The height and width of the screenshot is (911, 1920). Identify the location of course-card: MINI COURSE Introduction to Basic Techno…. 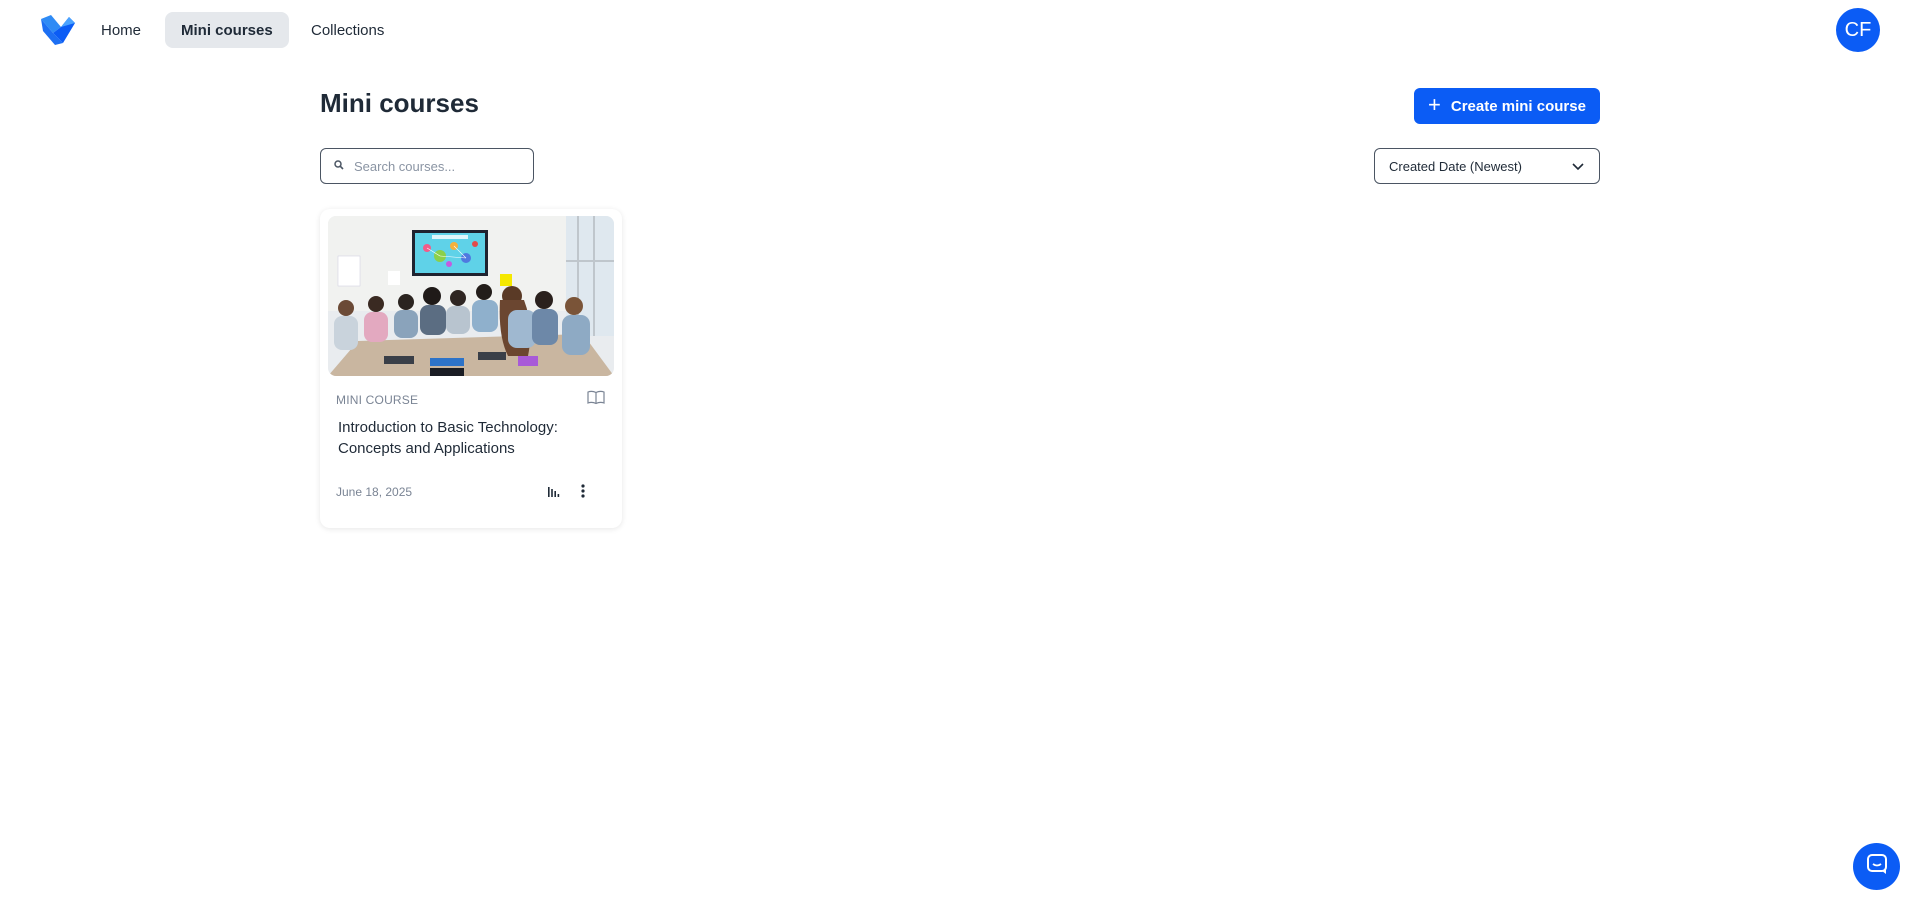
(471, 368).